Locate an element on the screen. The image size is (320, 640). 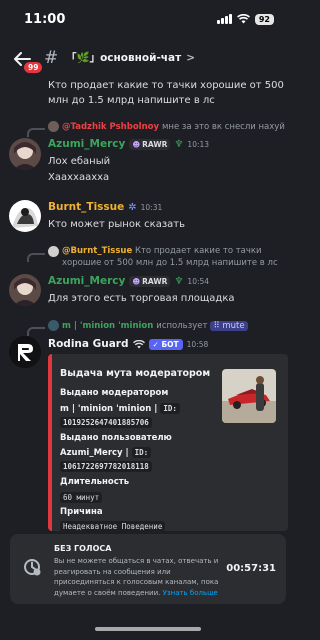
field-label: Выдано модератором is located at coordinates (114, 393).